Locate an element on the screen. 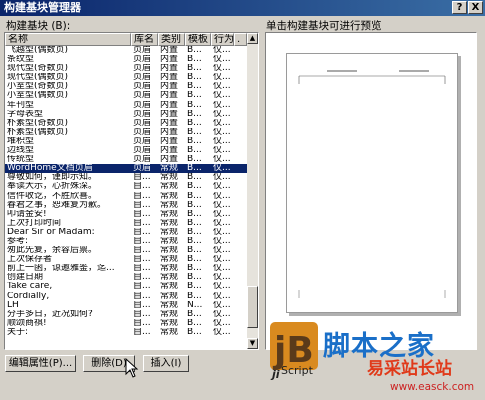  scroll-down-icon: ▼ is located at coordinates (252, 343).